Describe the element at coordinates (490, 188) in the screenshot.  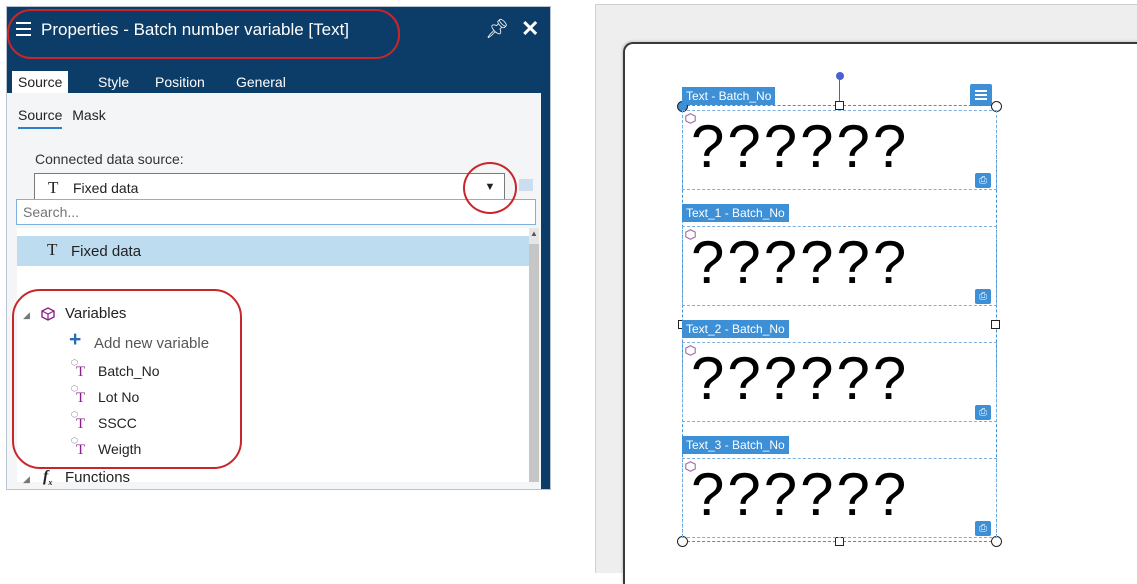
I see `annotation-dropdown-oval` at that location.